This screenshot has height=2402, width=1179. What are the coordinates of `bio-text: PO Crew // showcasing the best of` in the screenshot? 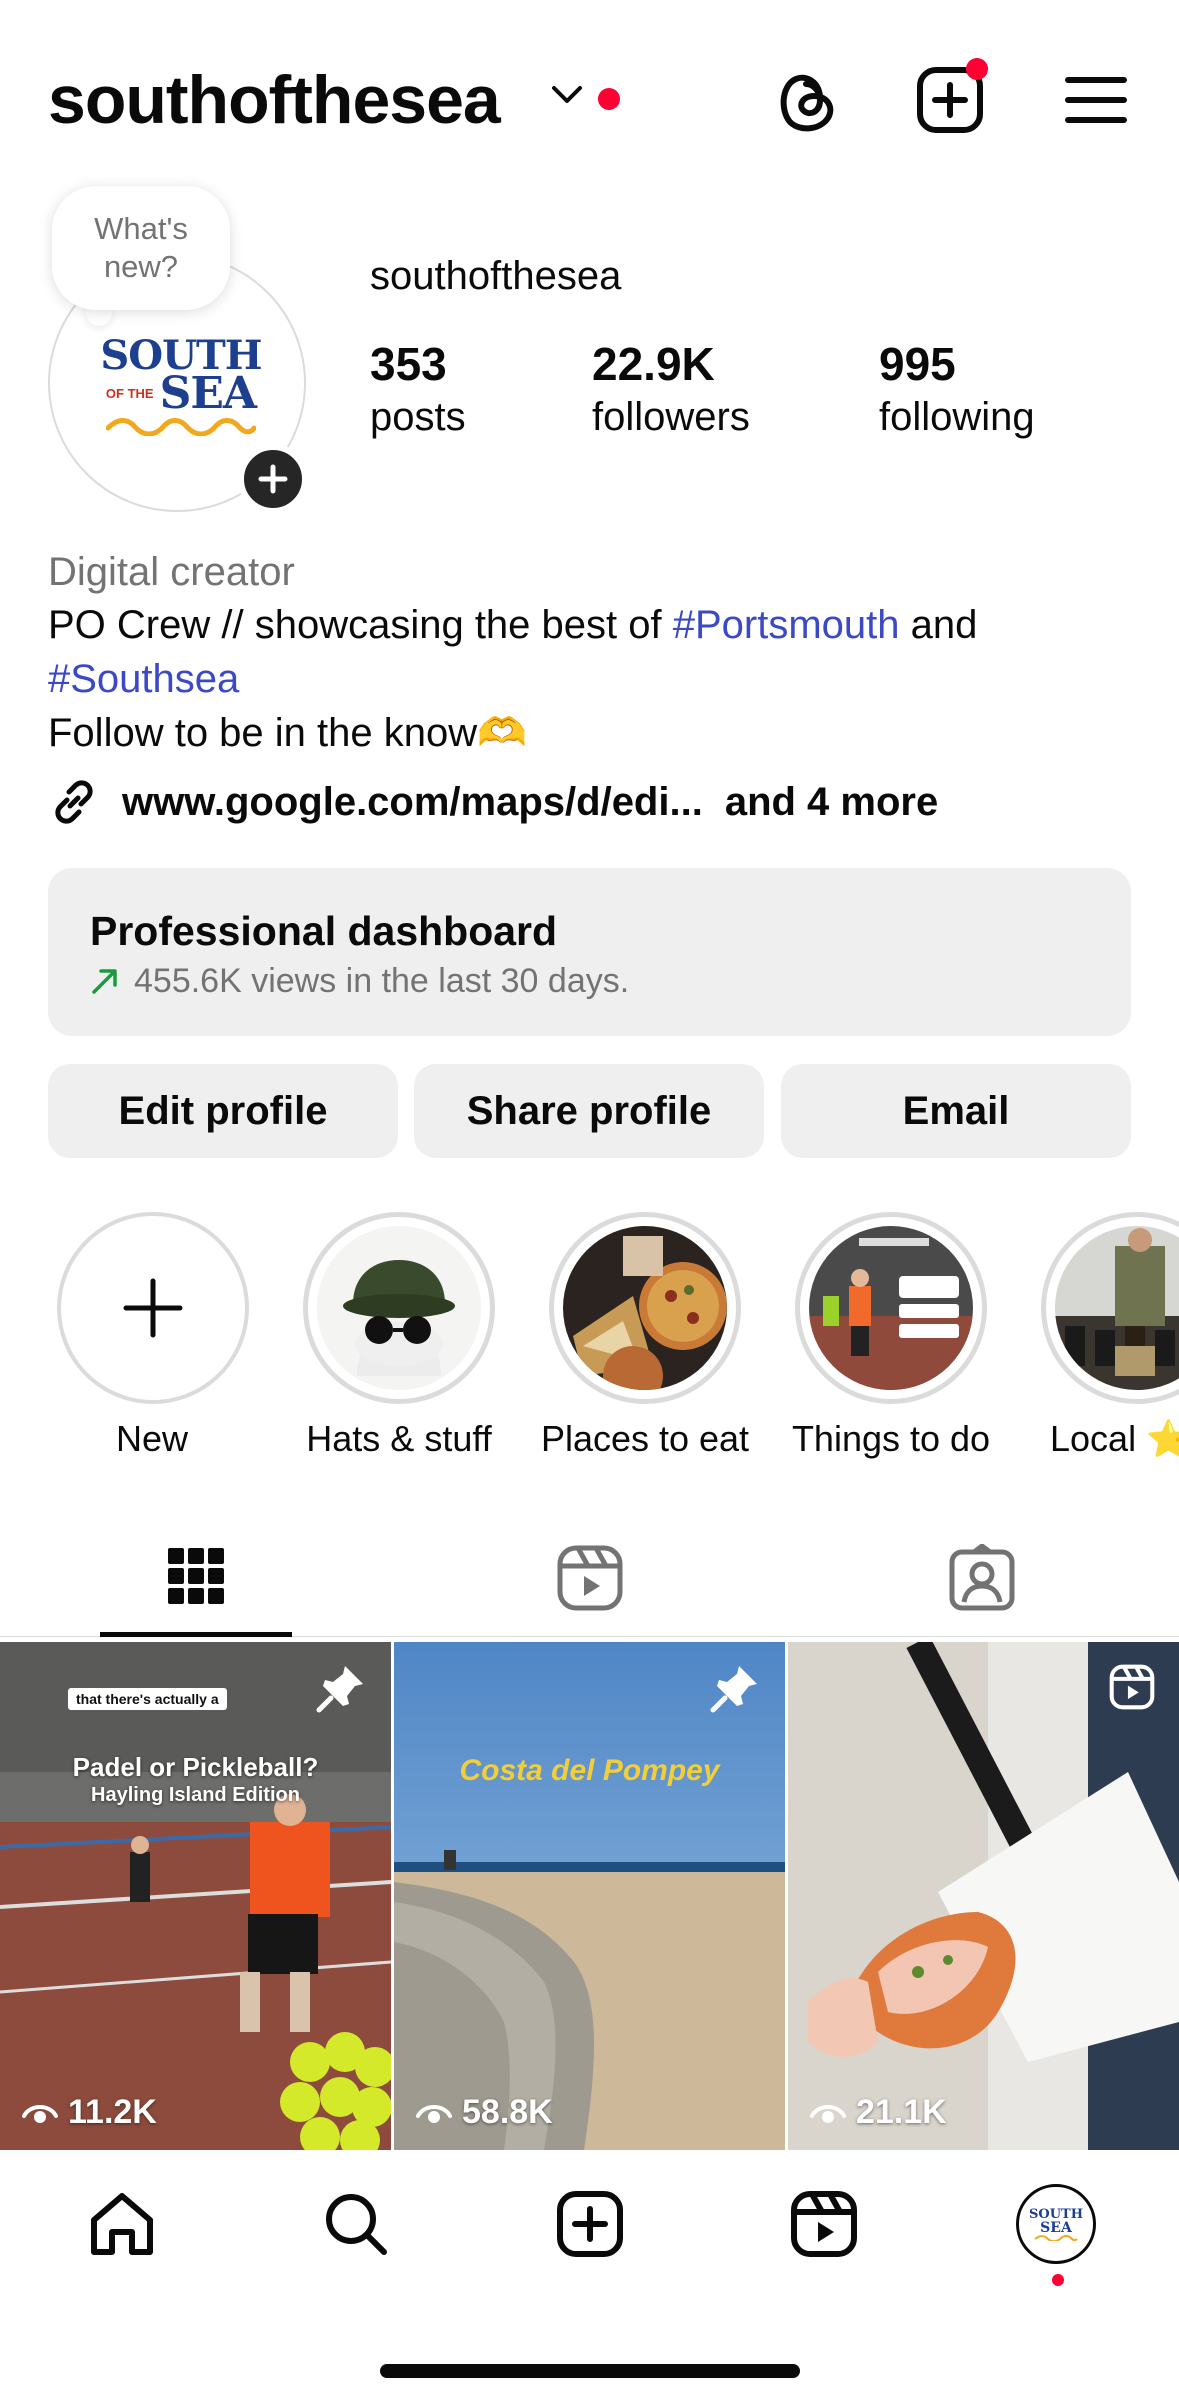 It's located at (360, 625).